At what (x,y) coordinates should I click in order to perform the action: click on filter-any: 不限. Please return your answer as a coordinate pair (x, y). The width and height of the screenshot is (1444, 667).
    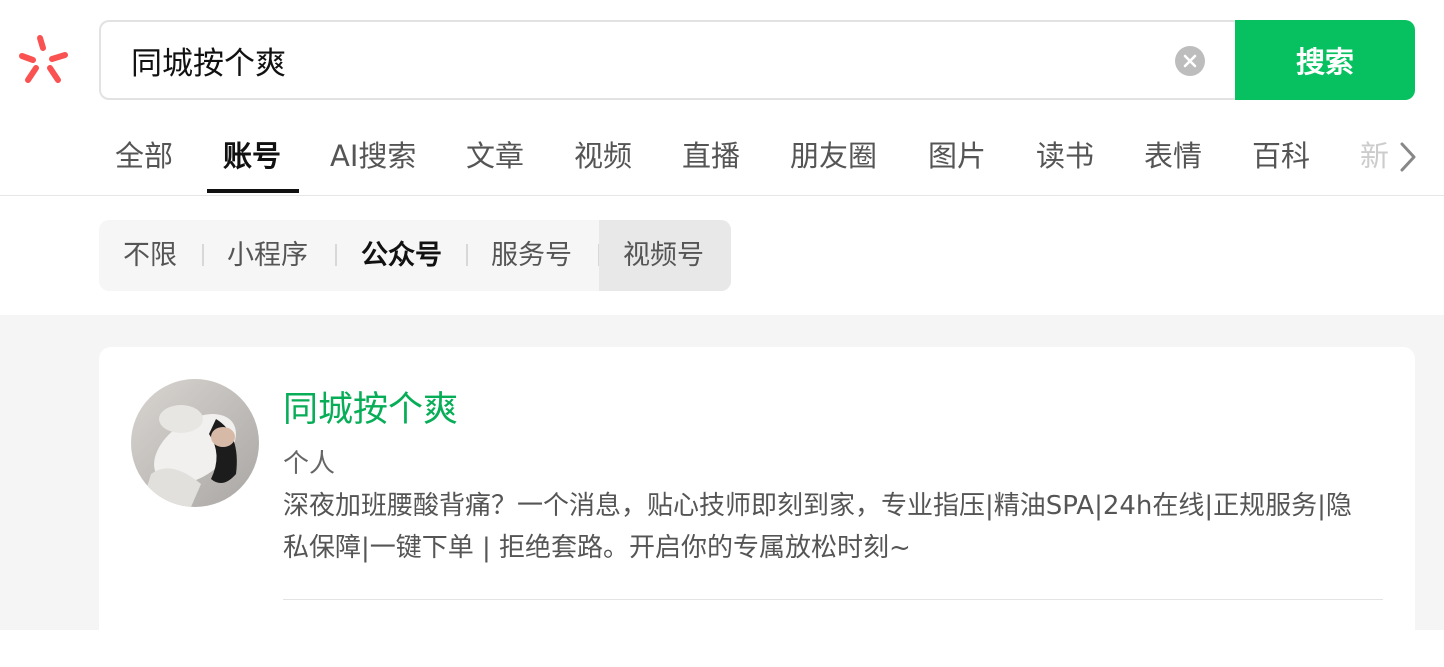
    Looking at the image, I should click on (150, 255).